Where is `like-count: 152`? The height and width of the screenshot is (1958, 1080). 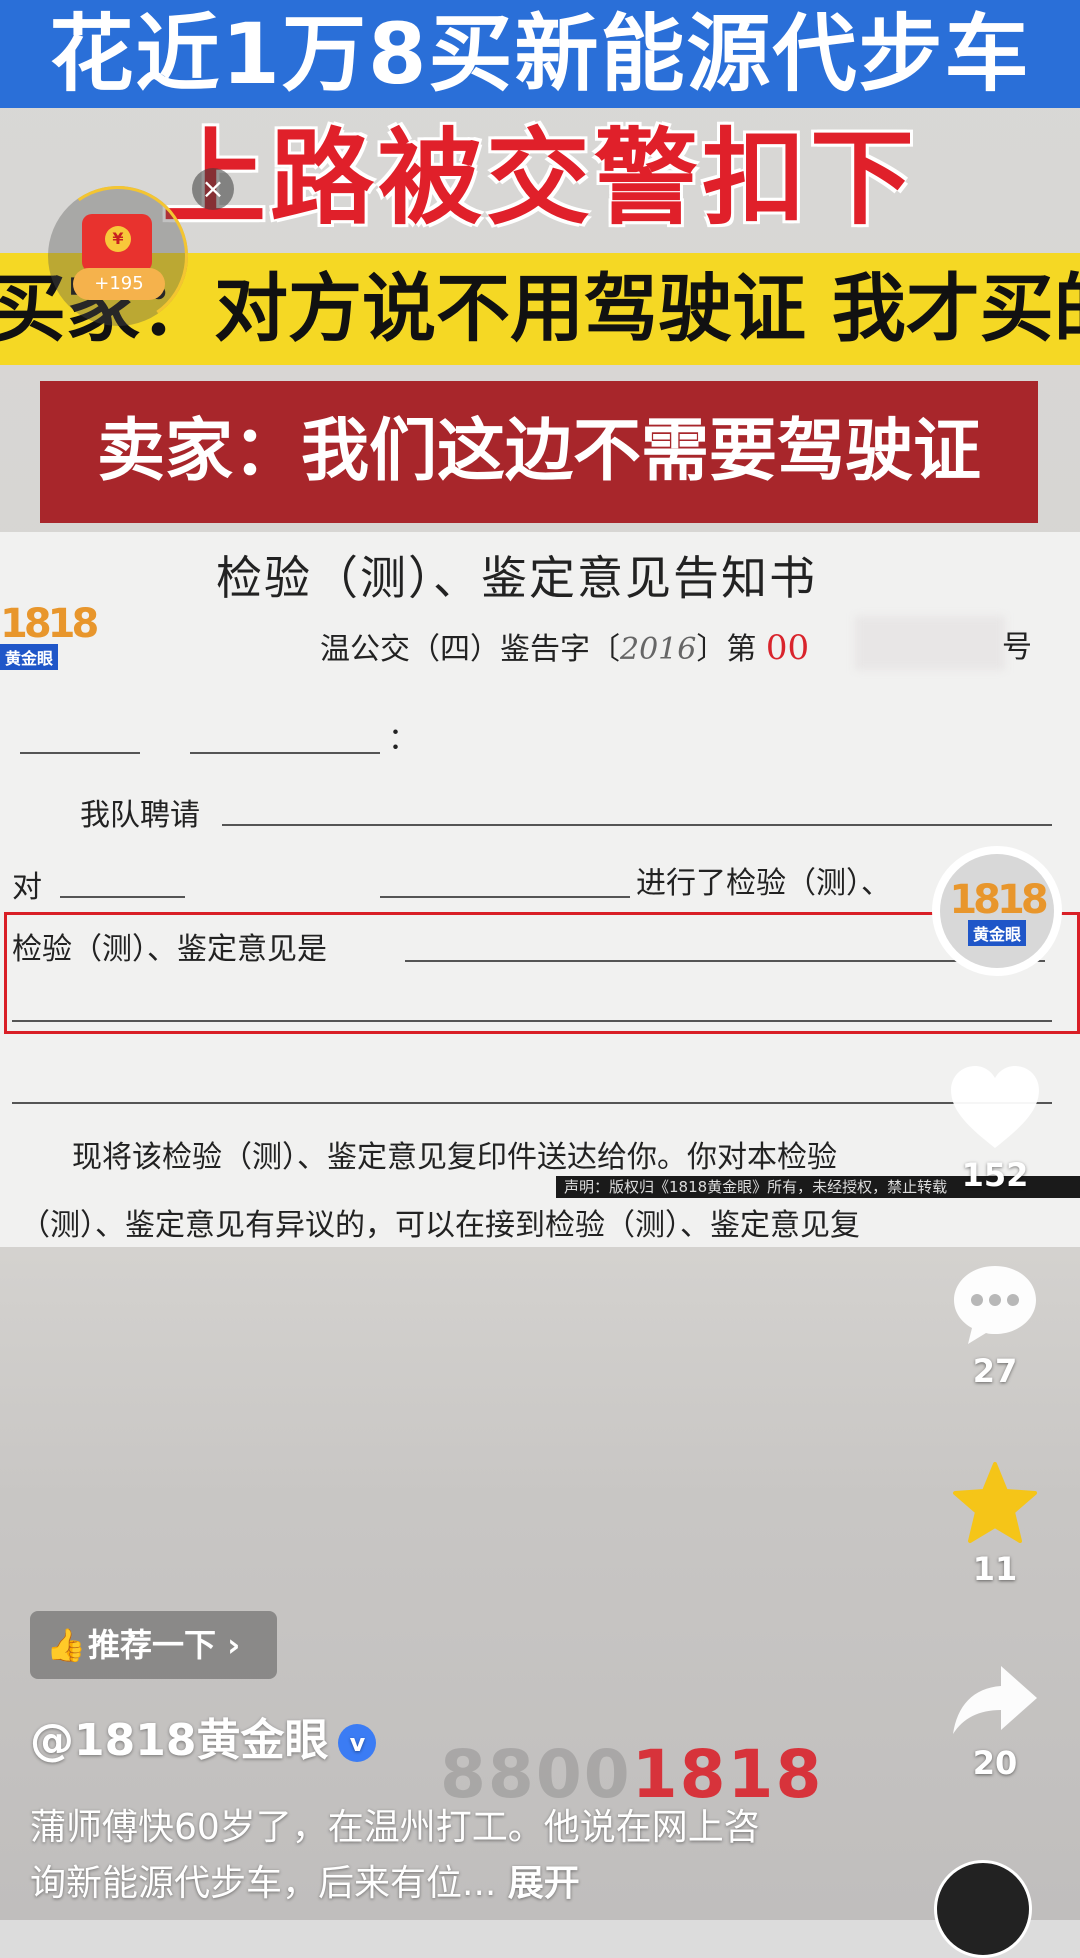 like-count: 152 is located at coordinates (995, 1175).